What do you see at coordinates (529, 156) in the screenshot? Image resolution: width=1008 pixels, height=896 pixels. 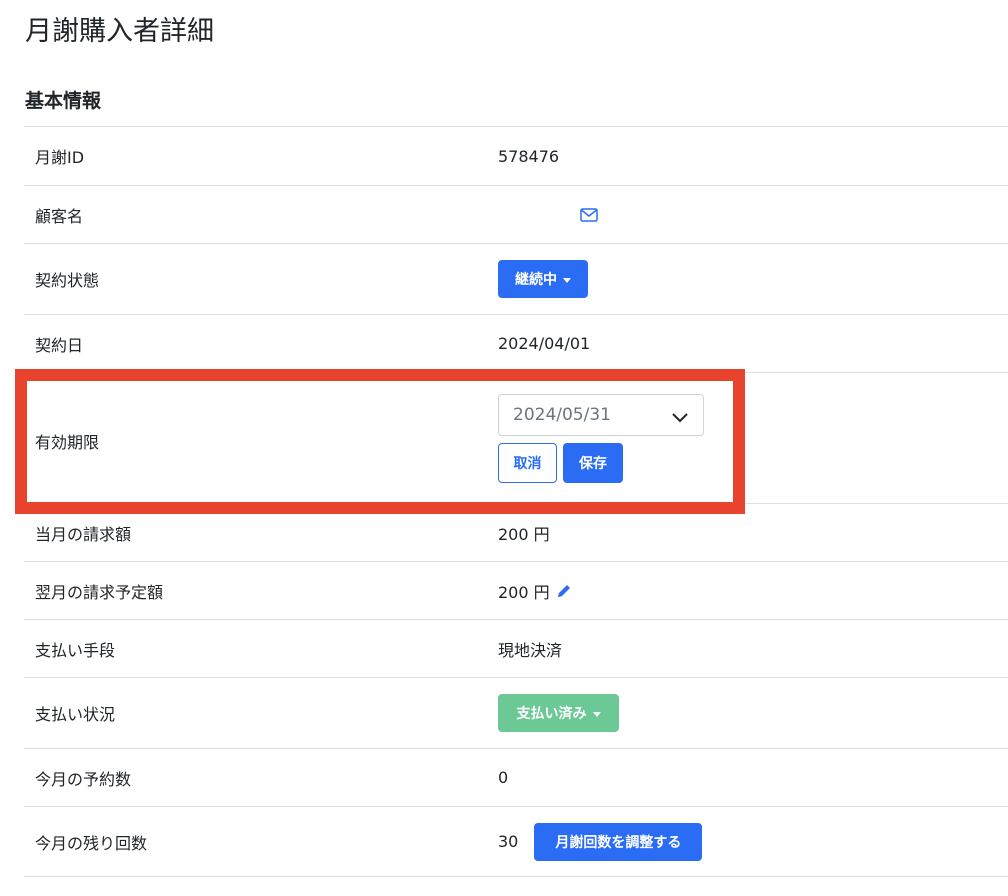 I see `monthly-id-value: 578476` at bounding box center [529, 156].